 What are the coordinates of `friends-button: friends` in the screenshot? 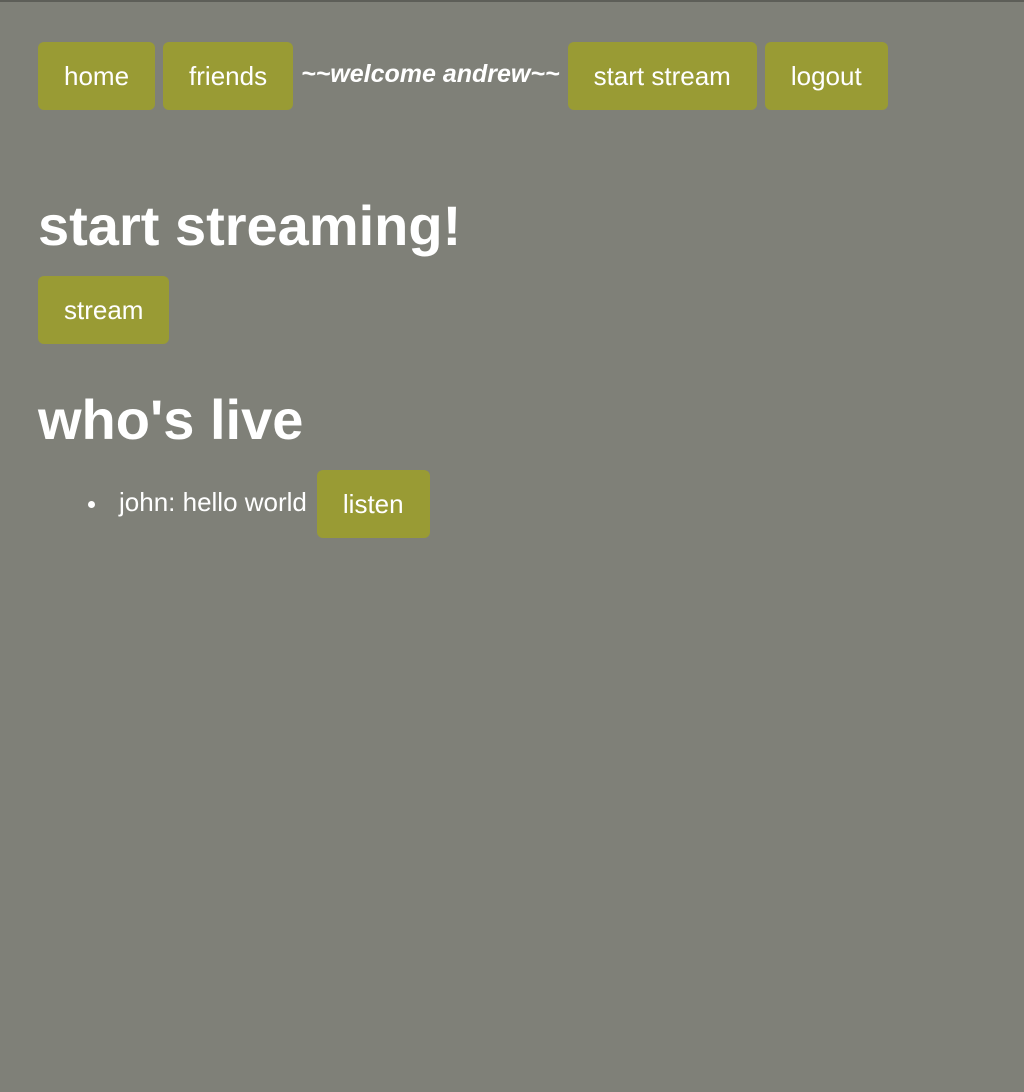 It's located at (228, 76).